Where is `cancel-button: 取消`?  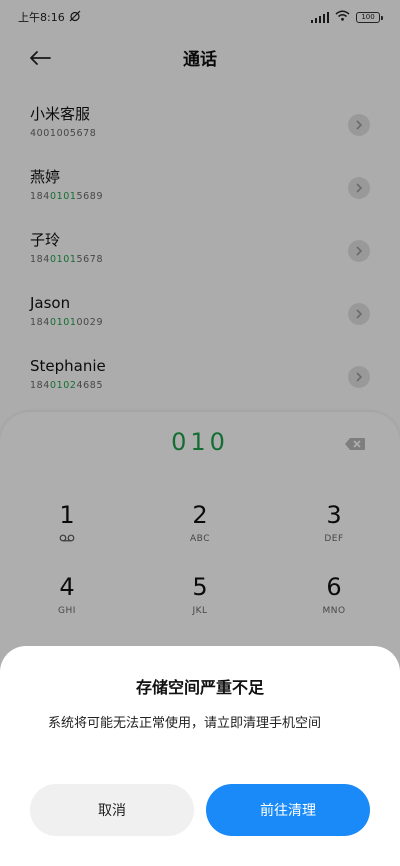
cancel-button: 取消 is located at coordinates (112, 810).